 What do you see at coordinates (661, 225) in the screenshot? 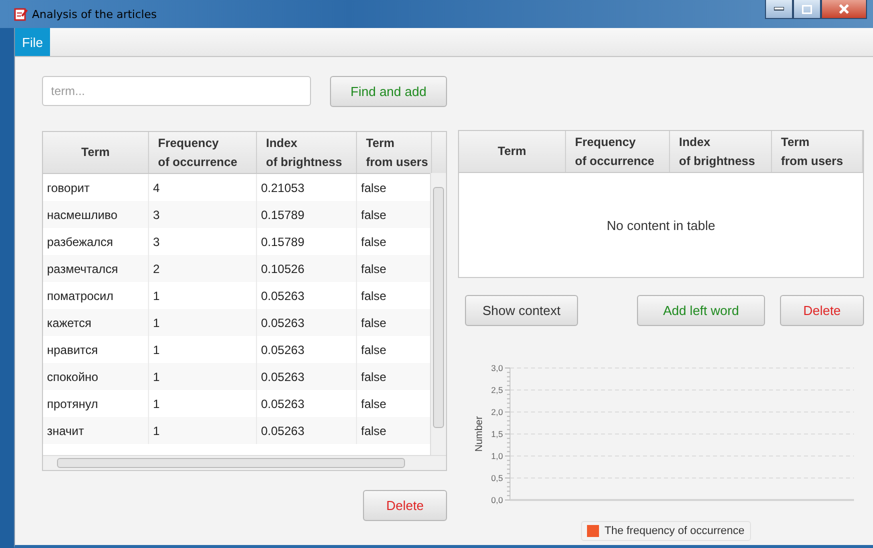
I see `empty-table-message: No content in table` at bounding box center [661, 225].